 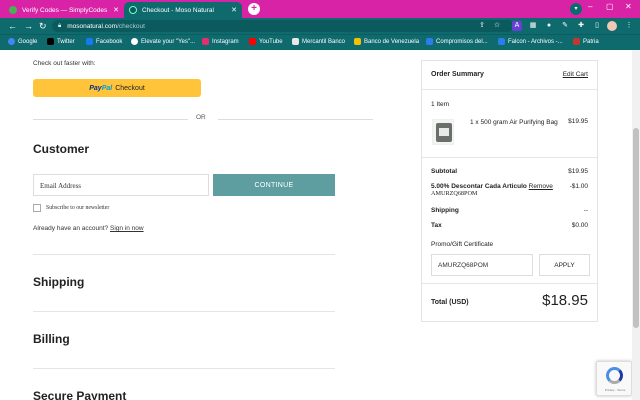 What do you see at coordinates (462, 244) in the screenshot?
I see `promo-label: Promo/Gift Certificate` at bounding box center [462, 244].